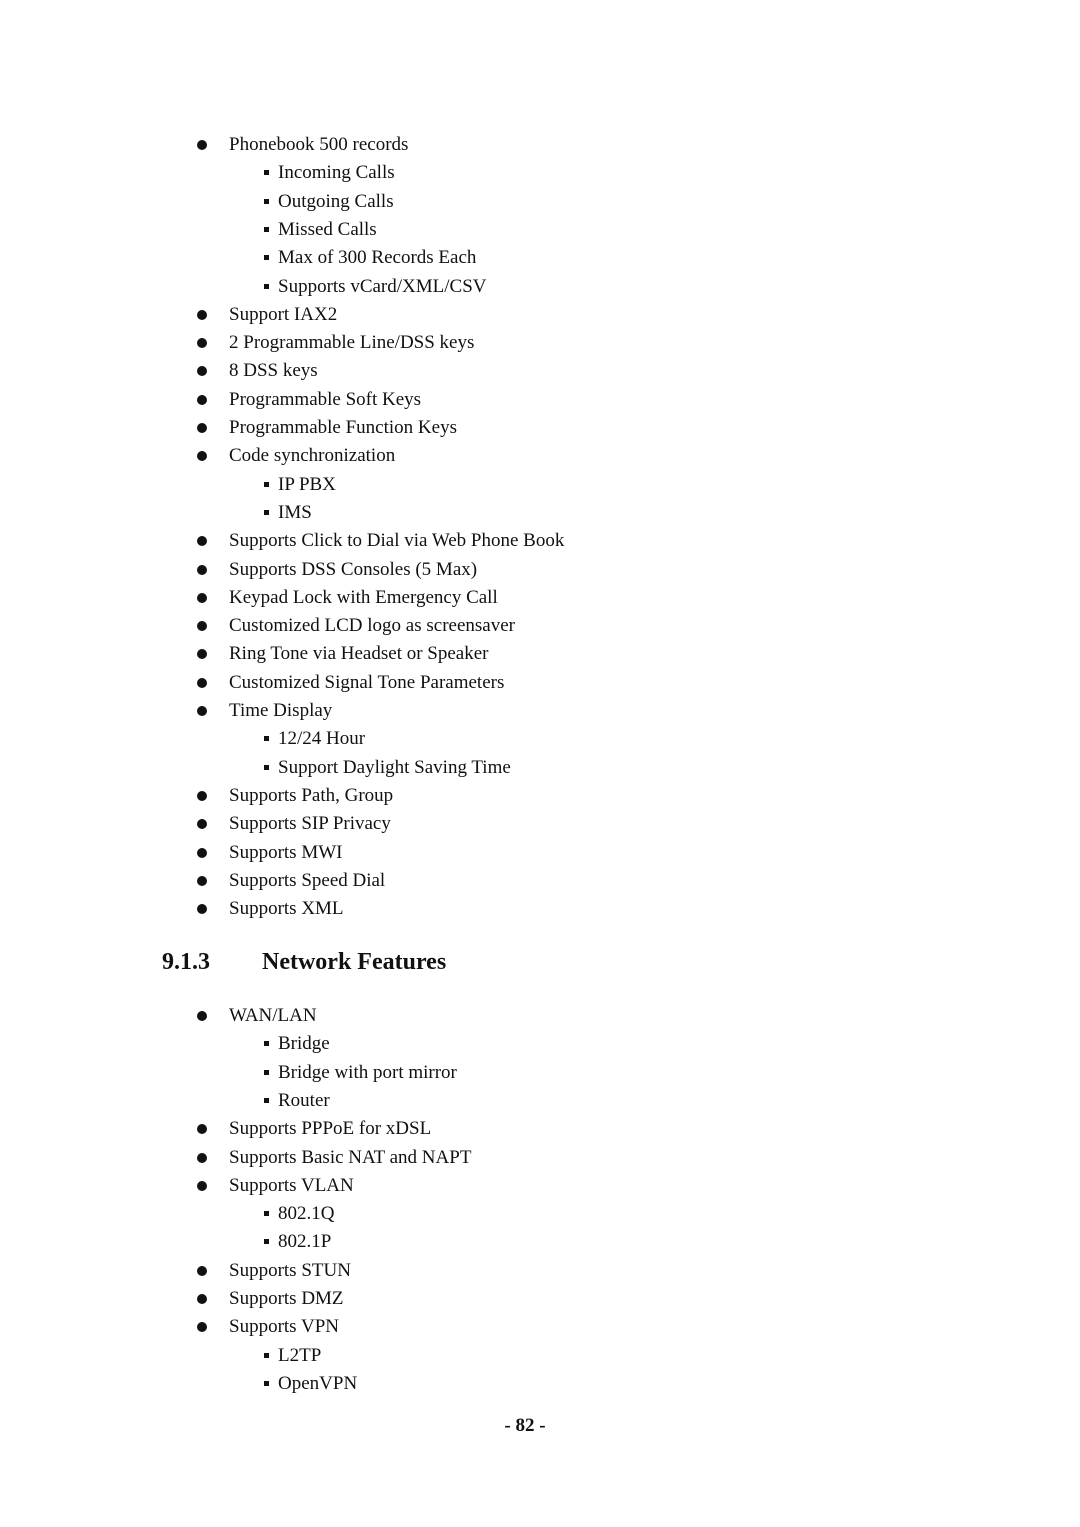  What do you see at coordinates (305, 1242) in the screenshot?
I see `list-item: 802.1P` at bounding box center [305, 1242].